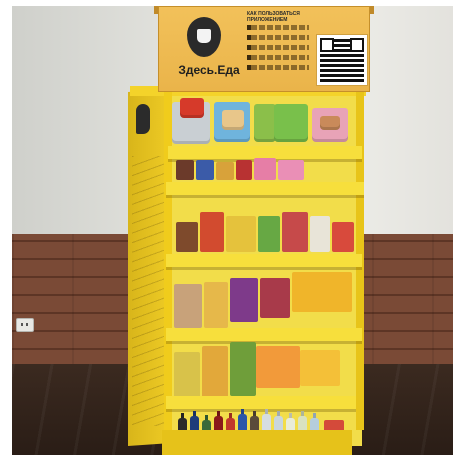 The height and width of the screenshot is (459, 454). Describe the element at coordinates (273, 17) in the screenshot. I see `sign-heading: КАК ПОЛЬЗОВАТЬСЯ ПРИЛОЖЕНИЕМ` at that location.